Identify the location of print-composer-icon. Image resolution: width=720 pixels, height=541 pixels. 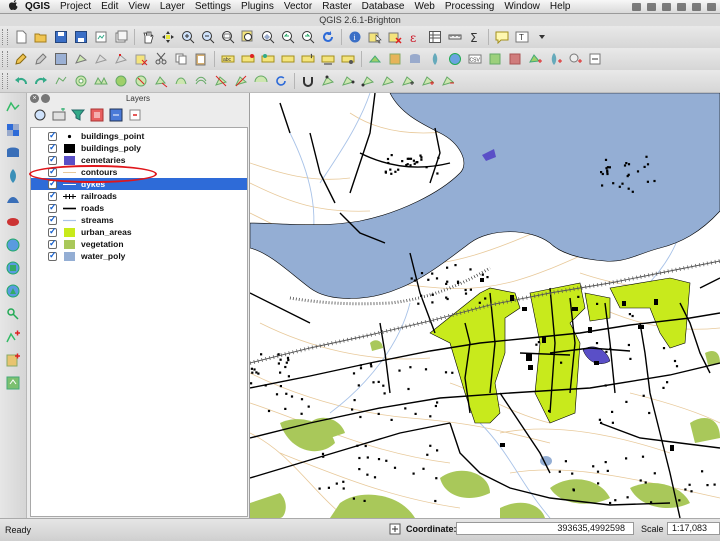
(101, 37).